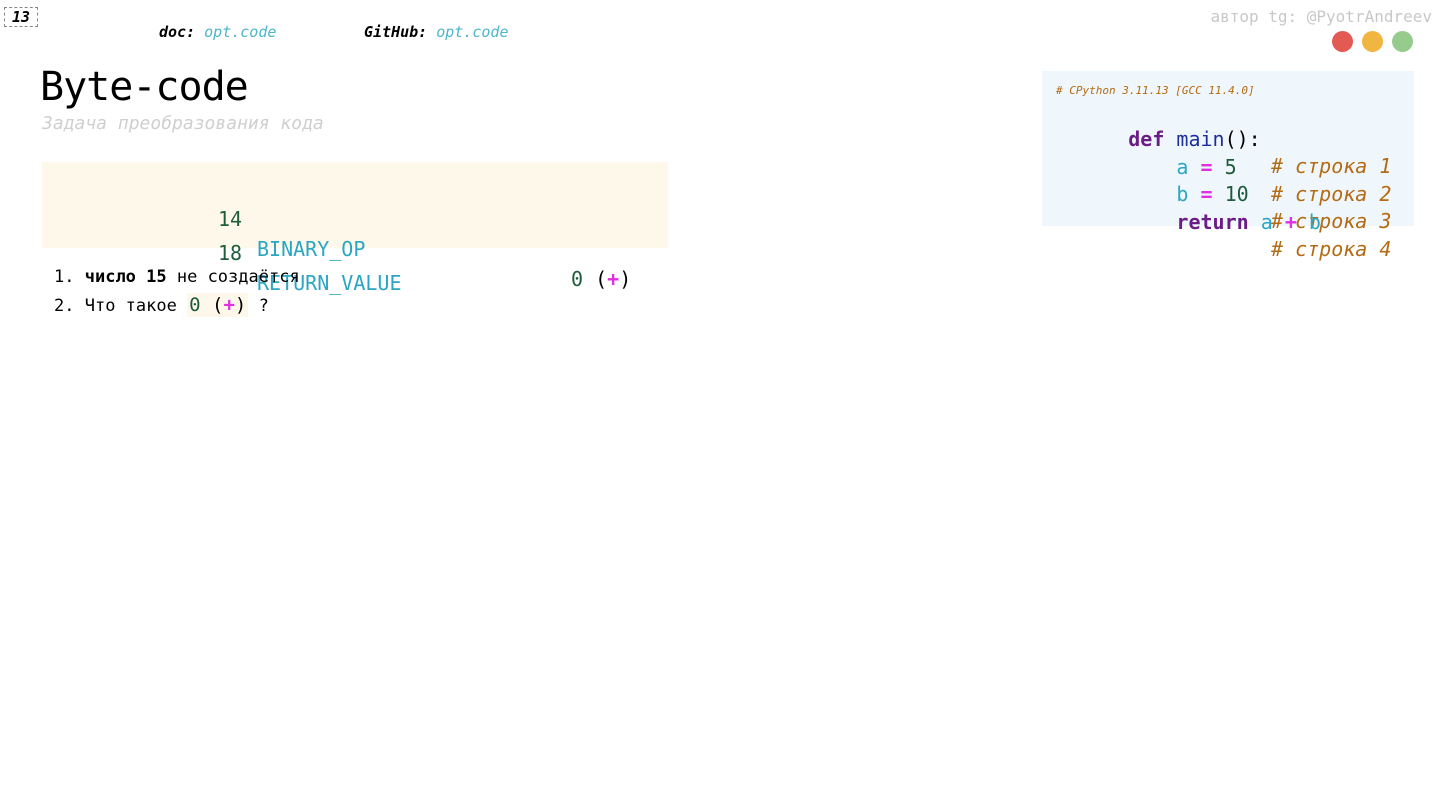 Image resolution: width=1440 pixels, height=810 pixels. What do you see at coordinates (125, 277) in the screenshot?
I see `list-bold-text: число 15` at bounding box center [125, 277].